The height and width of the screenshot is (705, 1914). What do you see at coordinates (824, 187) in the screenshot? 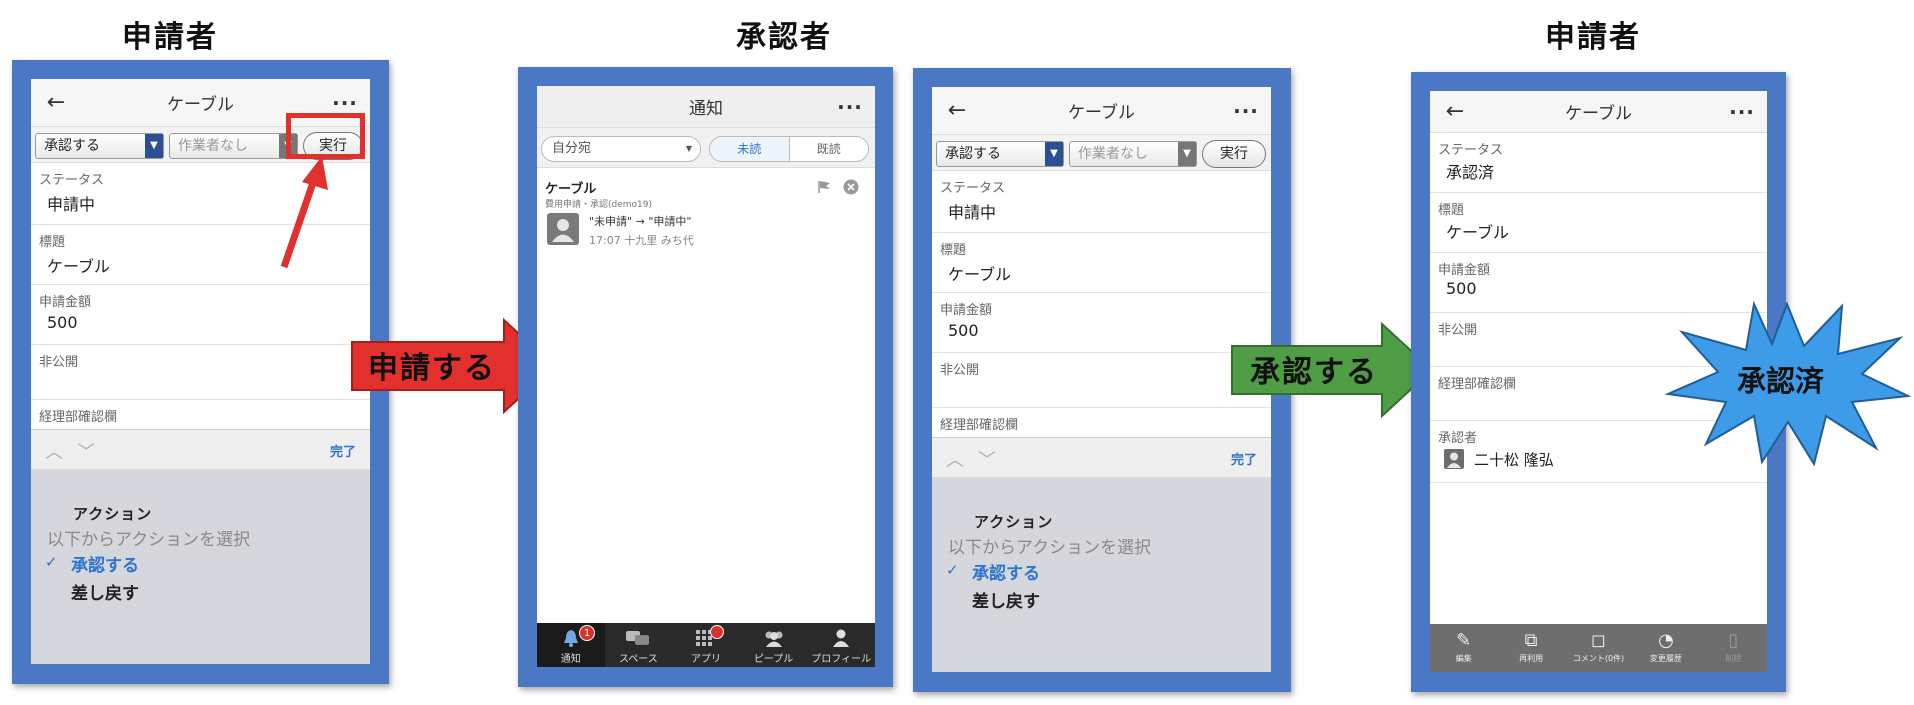
I see `flag-icon` at bounding box center [824, 187].